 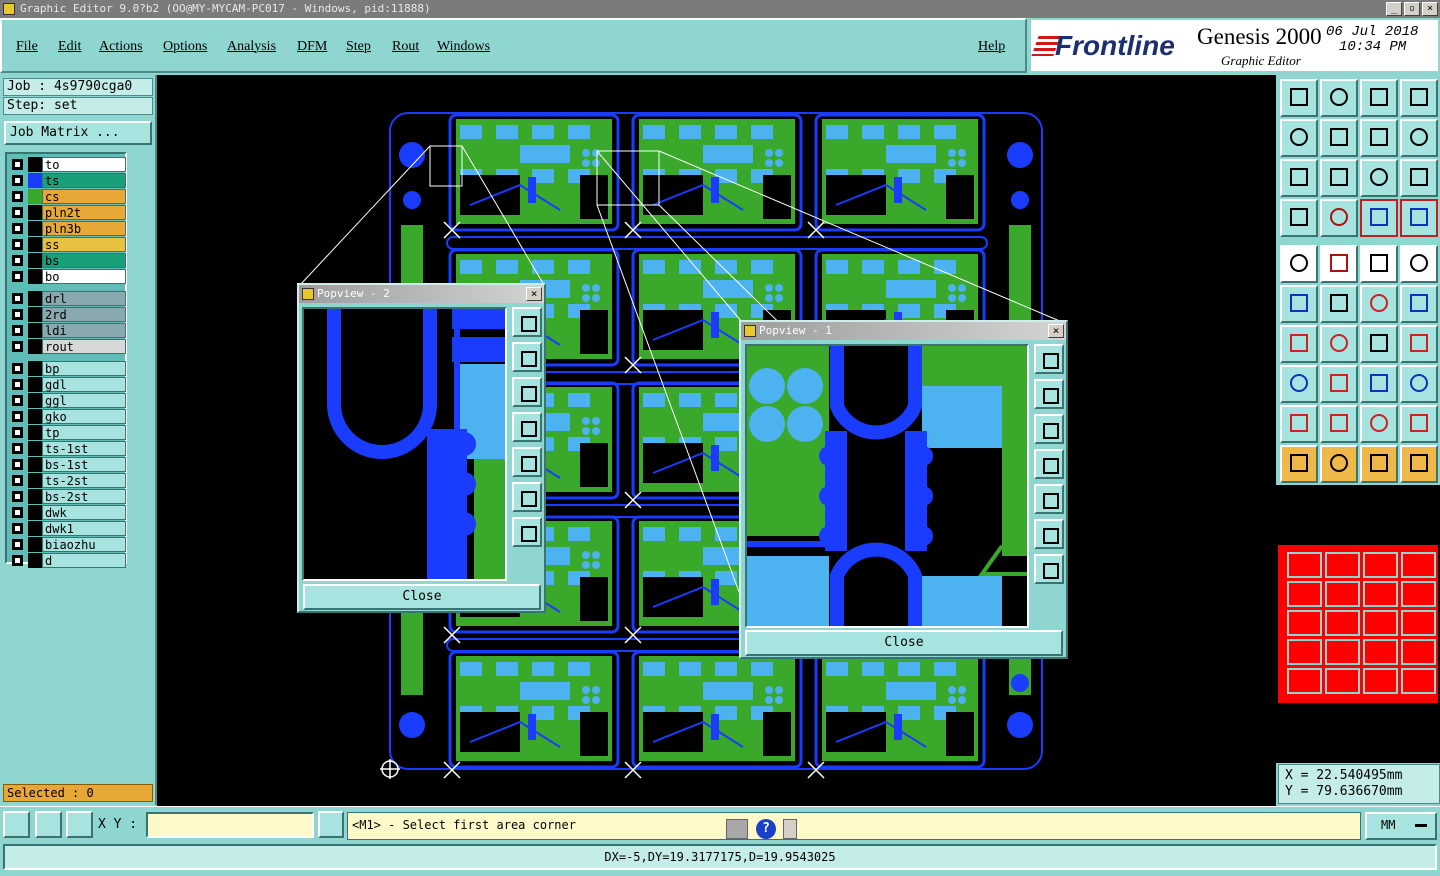 I want to click on popview-pan-down-icon, so click(x=527, y=392).